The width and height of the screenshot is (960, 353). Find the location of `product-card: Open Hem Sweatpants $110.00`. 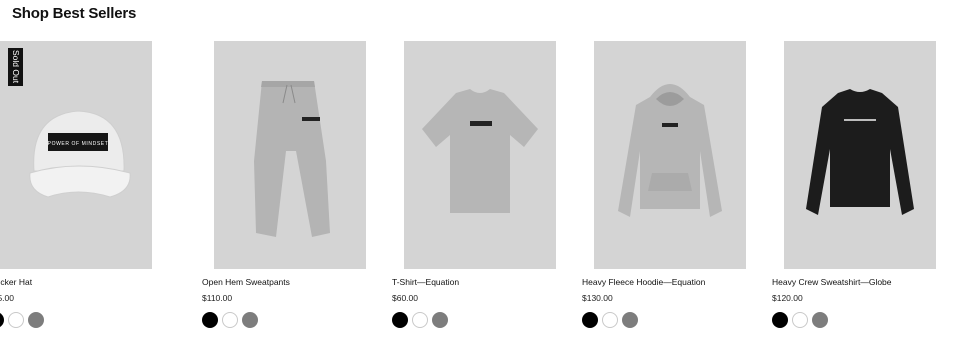

product-card: Open Hem Sweatpants $110.00 is located at coordinates (284, 184).